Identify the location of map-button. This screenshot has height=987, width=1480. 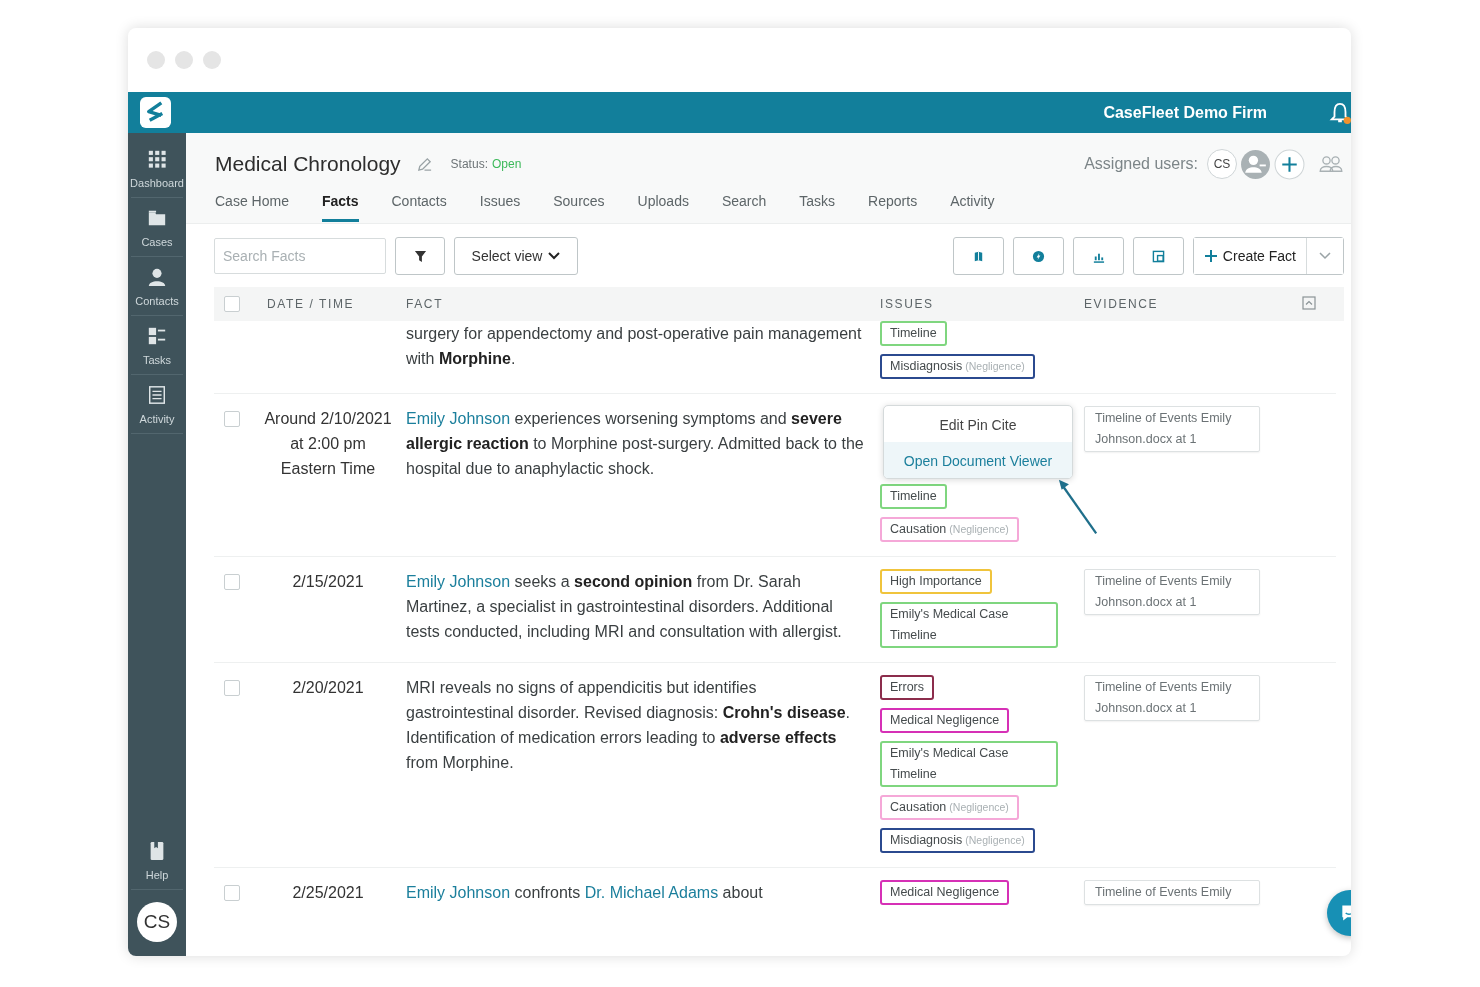
(978, 256).